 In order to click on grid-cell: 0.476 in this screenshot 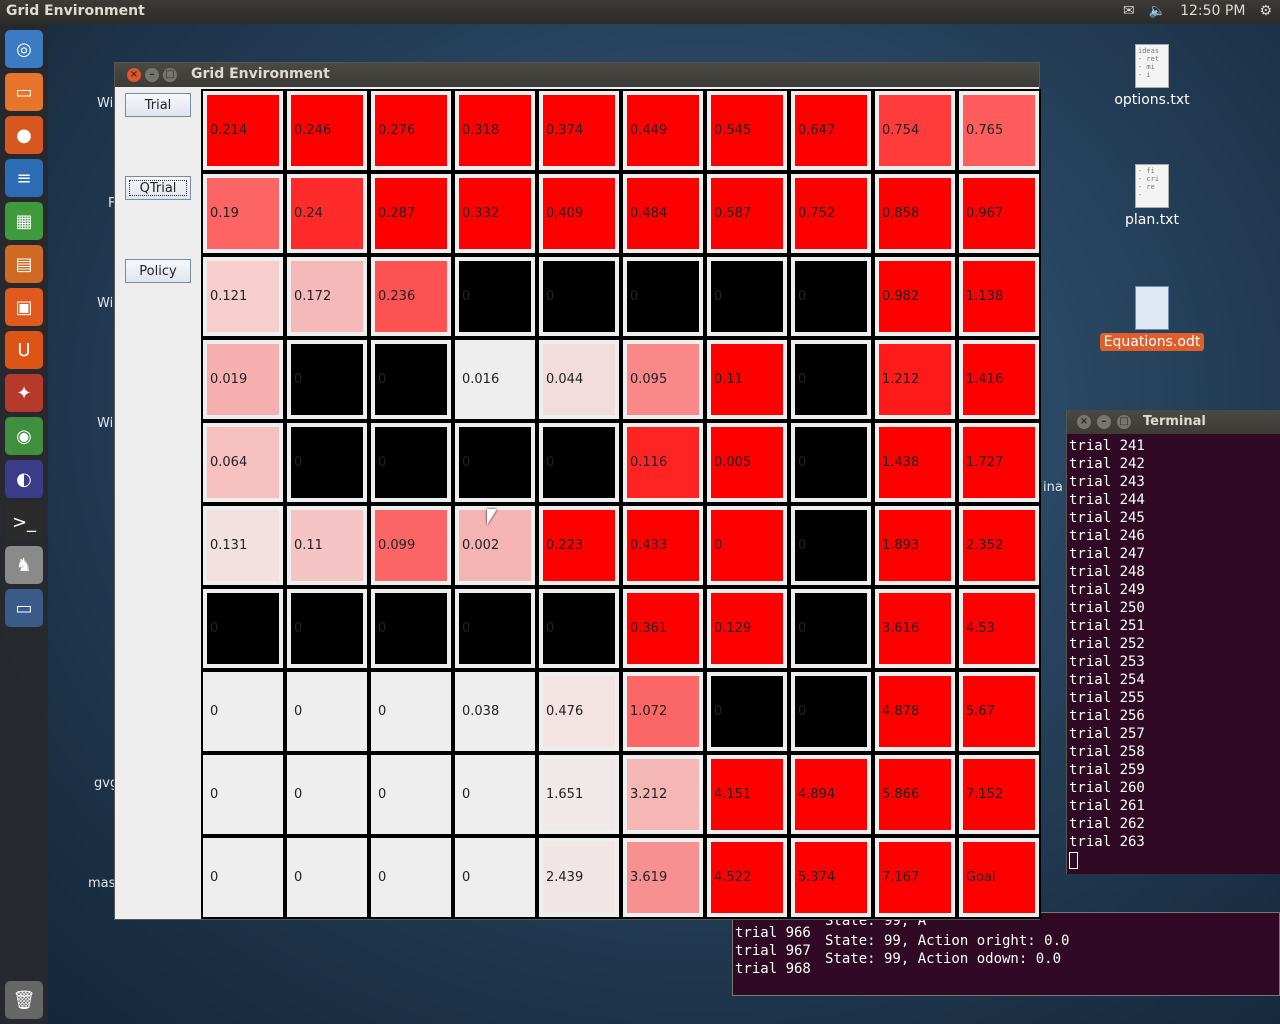, I will do `click(579, 711)`.